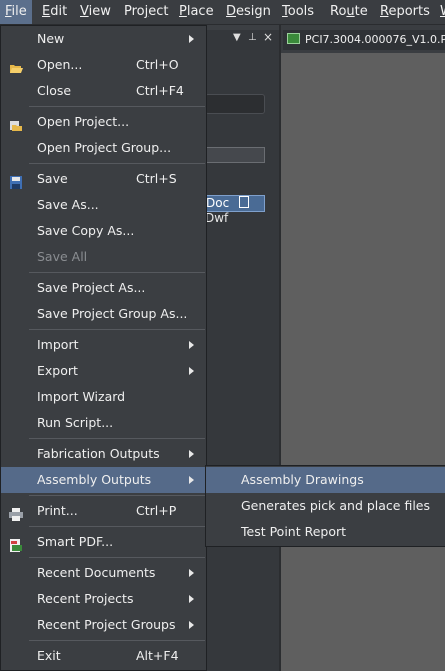  I want to click on tab-label: PCI7.3004.000076_V1.0.PcbDoc, so click(375, 39).